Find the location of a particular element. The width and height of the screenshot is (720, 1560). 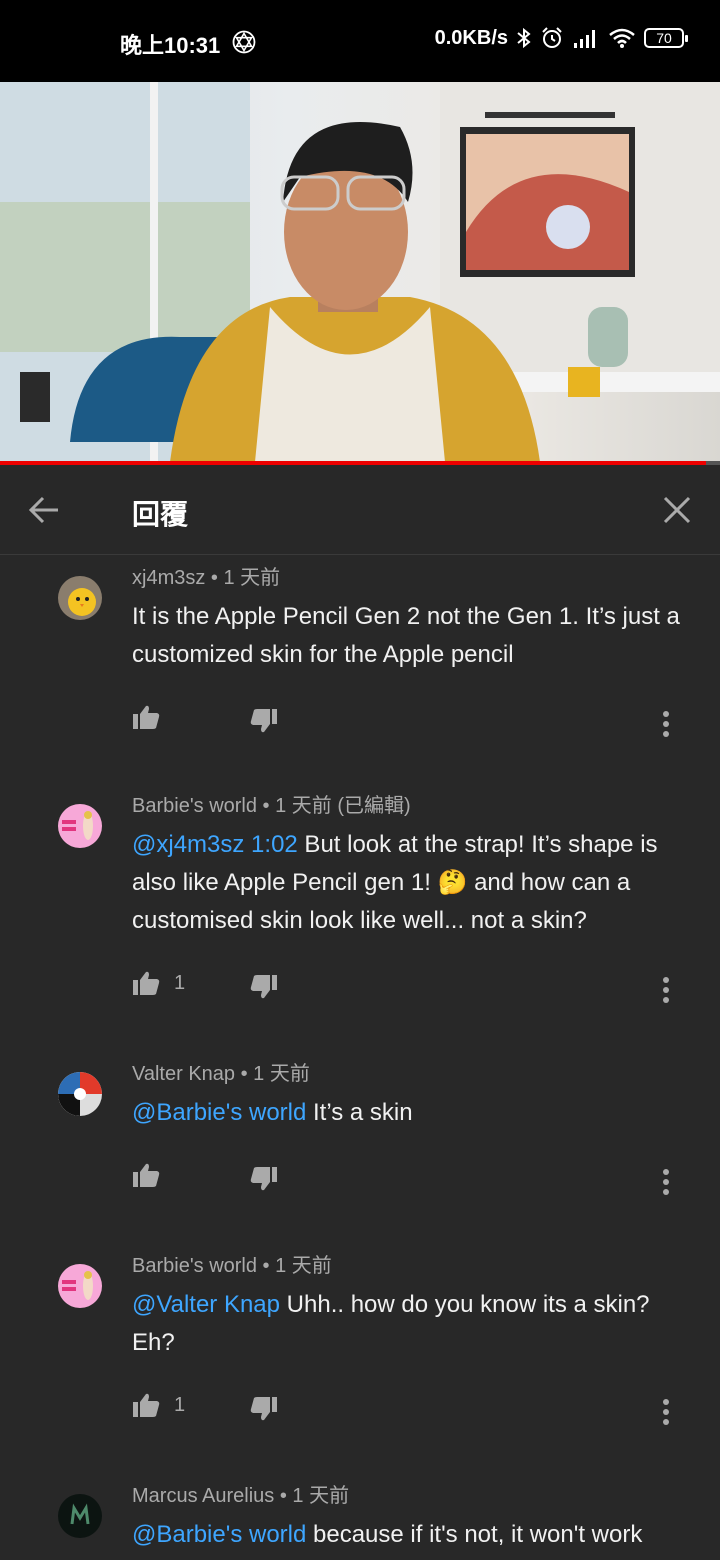

reply-text: @Barbie's world It’s a skin is located at coordinates (411, 1113).